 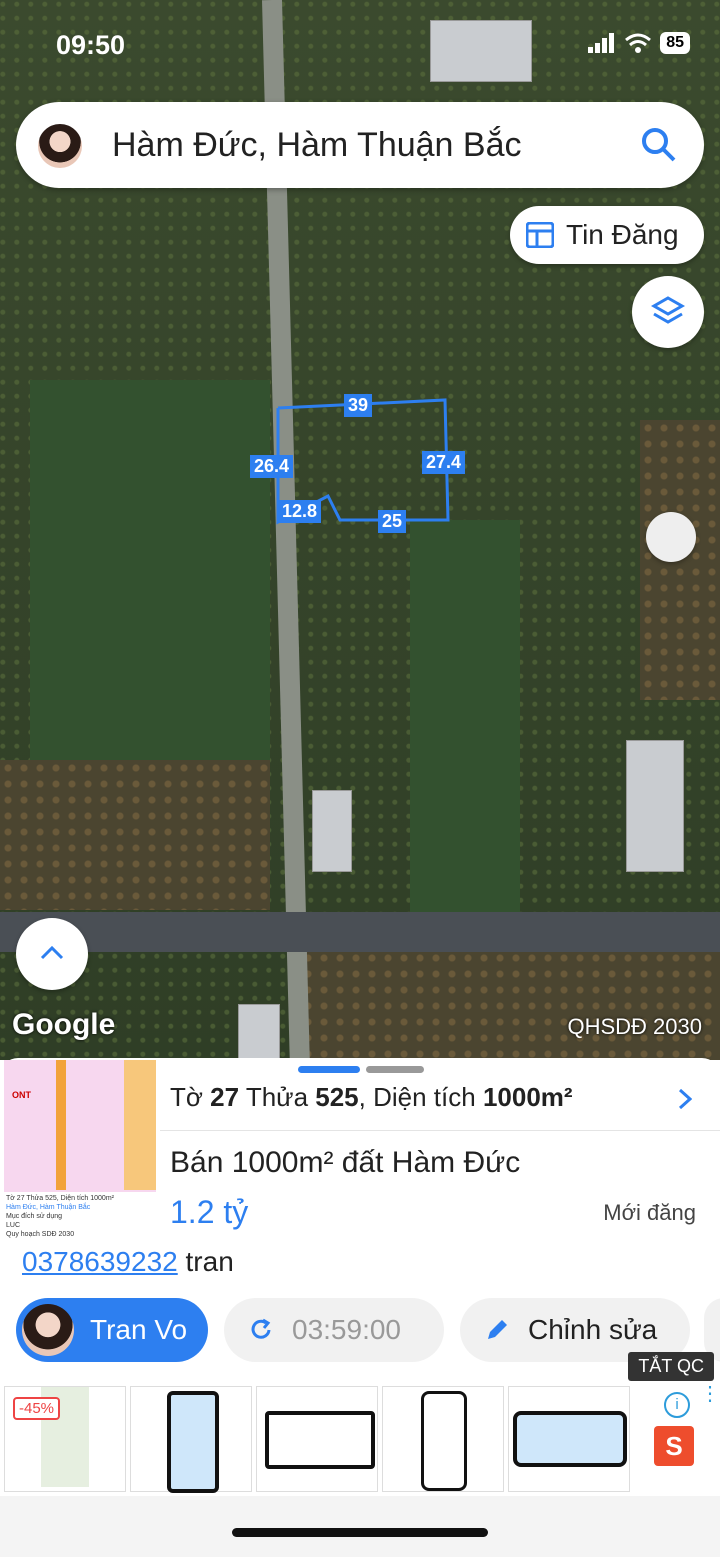 What do you see at coordinates (140, 1125) in the screenshot?
I see `thumb-zone` at bounding box center [140, 1125].